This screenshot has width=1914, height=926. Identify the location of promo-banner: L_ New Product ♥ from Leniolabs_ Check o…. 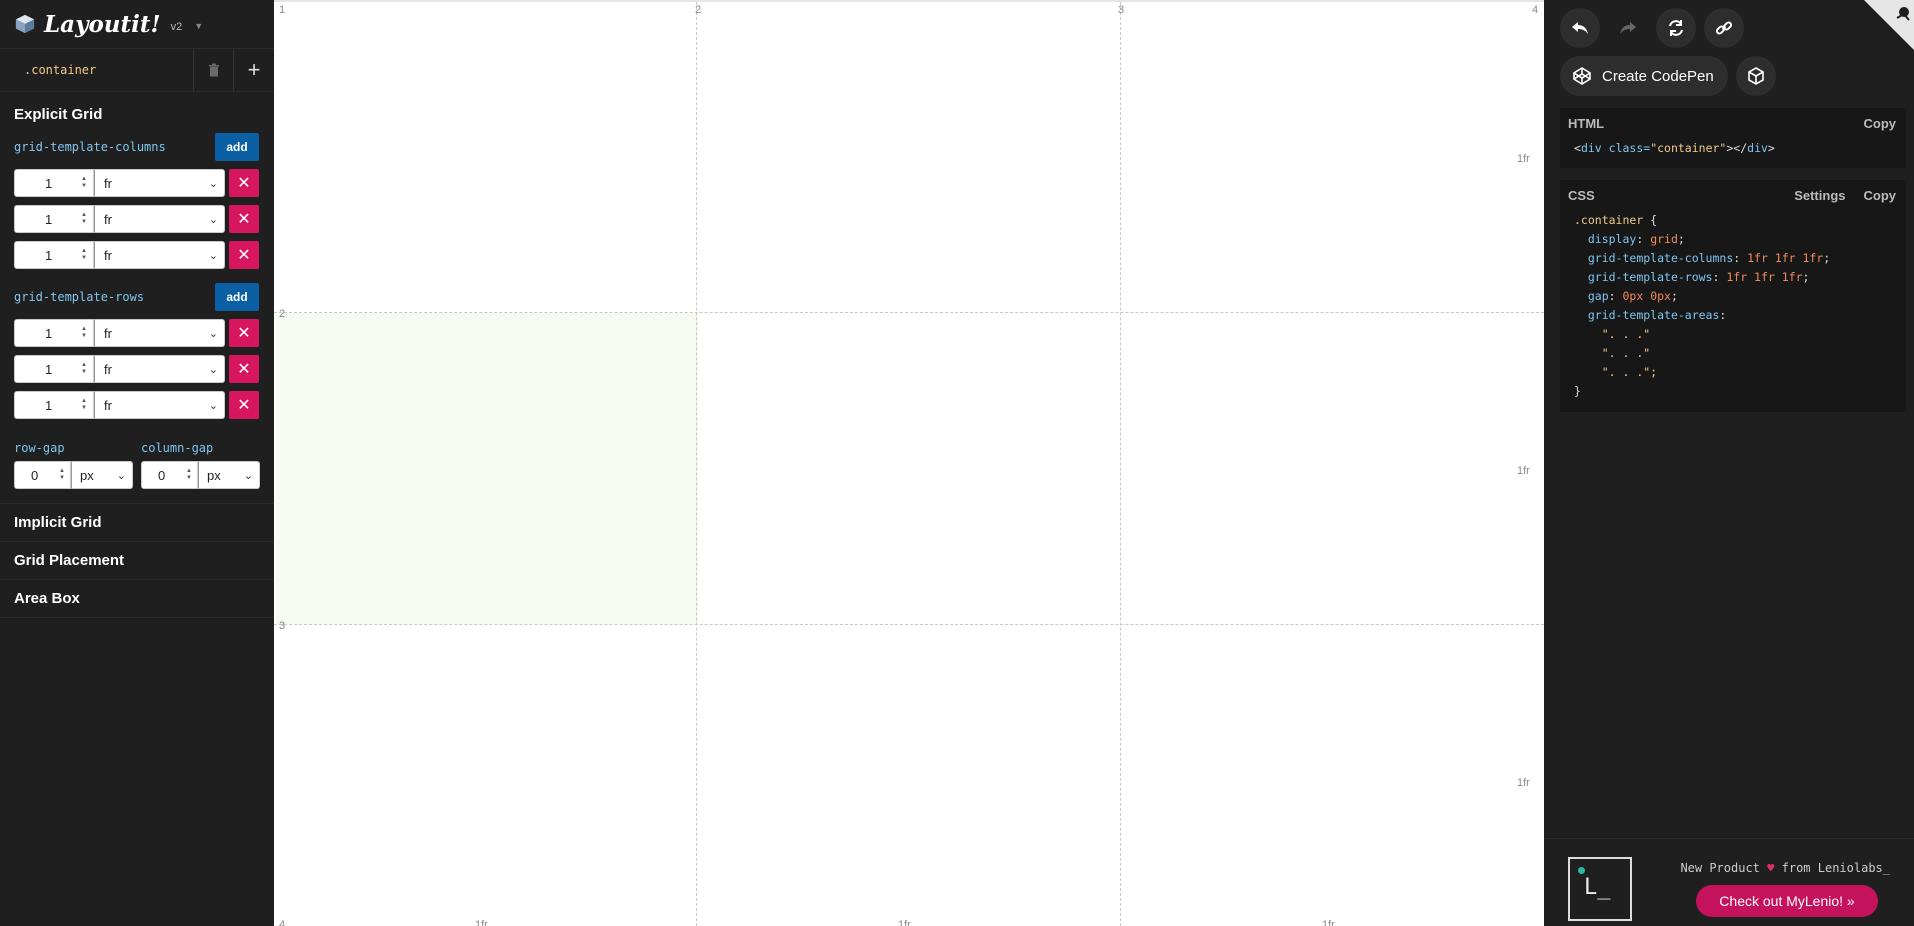
(1729, 882).